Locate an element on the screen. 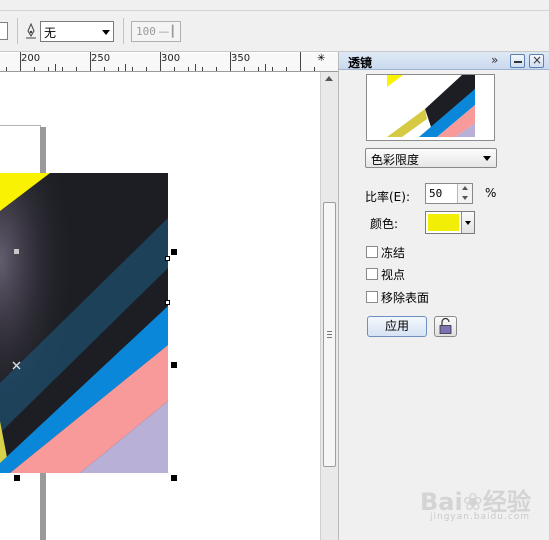 Image resolution: width=549 pixels, height=540 pixels. ruler-corner-icon: ✳ is located at coordinates (321, 58).